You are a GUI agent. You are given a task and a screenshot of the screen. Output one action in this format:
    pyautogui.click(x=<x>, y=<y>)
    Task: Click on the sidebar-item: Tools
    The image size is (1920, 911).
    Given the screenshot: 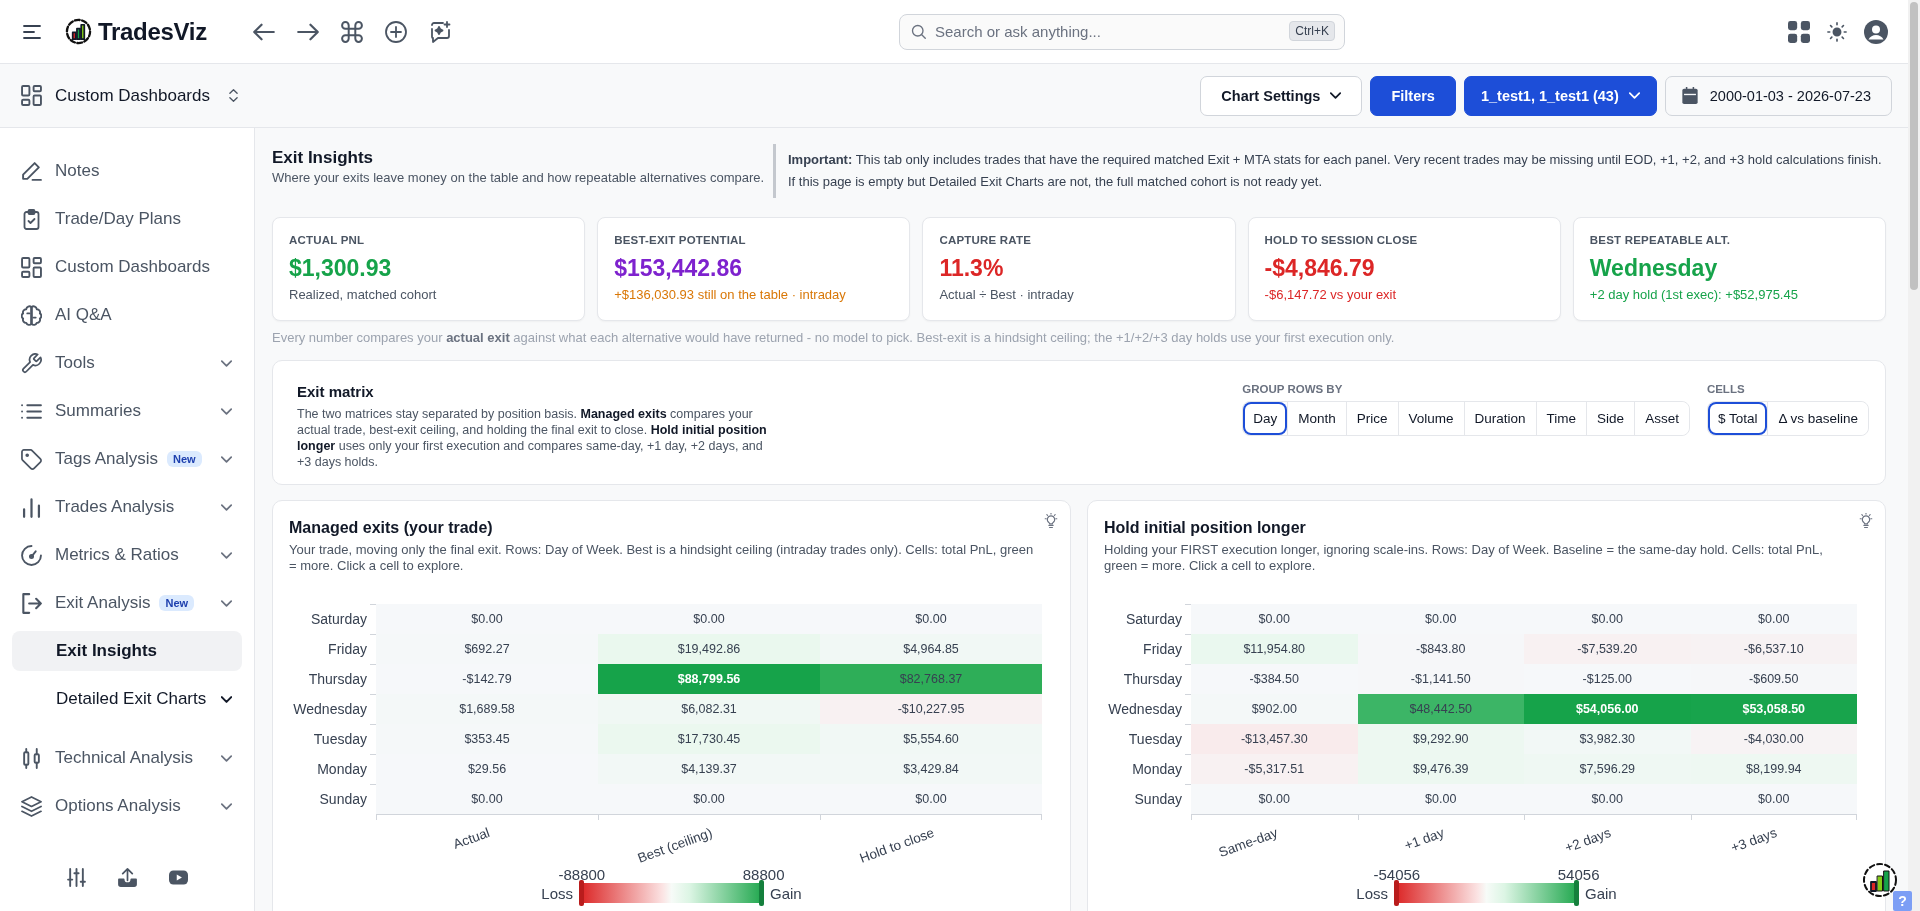 What is the action you would take?
    pyautogui.click(x=127, y=363)
    